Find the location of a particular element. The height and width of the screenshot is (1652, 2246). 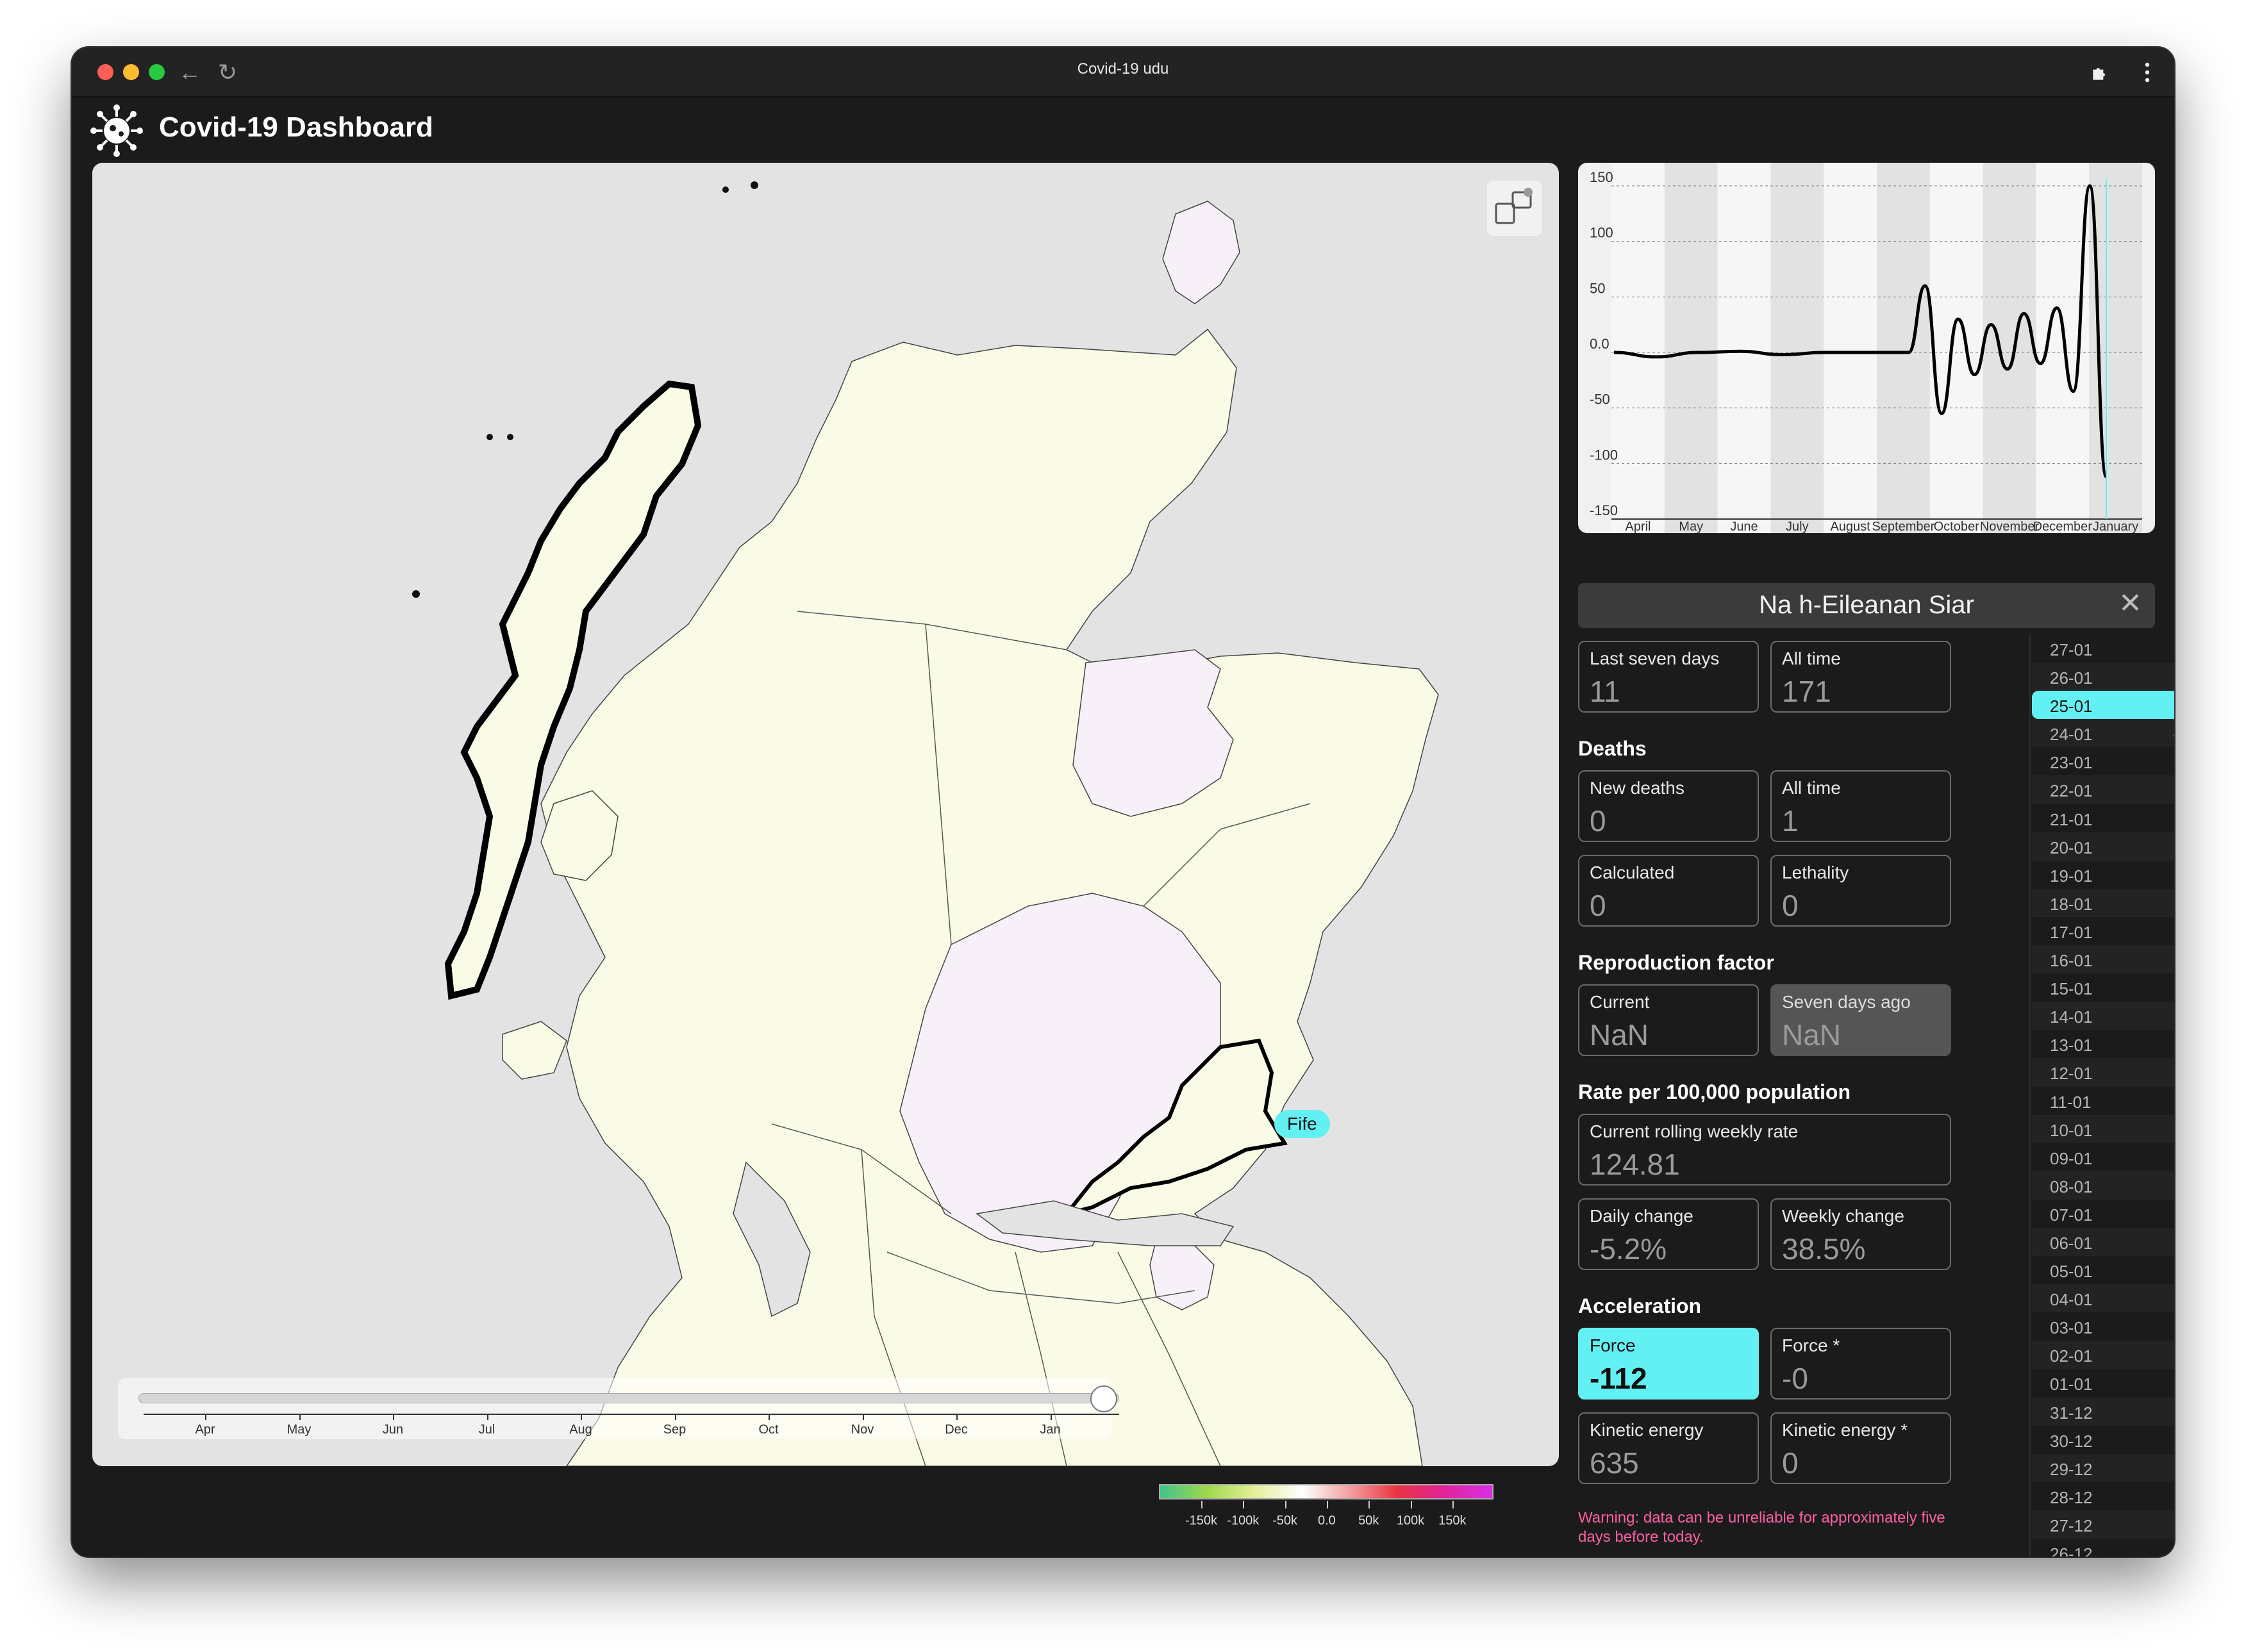

layers-icon is located at coordinates (1514, 206).